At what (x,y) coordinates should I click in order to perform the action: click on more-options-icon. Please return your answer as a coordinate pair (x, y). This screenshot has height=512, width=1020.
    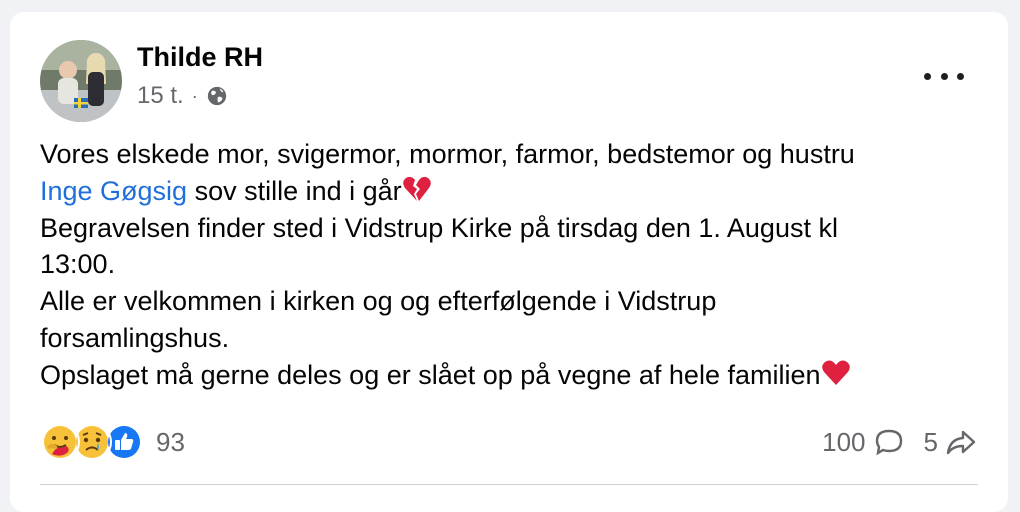
    Looking at the image, I should click on (944, 76).